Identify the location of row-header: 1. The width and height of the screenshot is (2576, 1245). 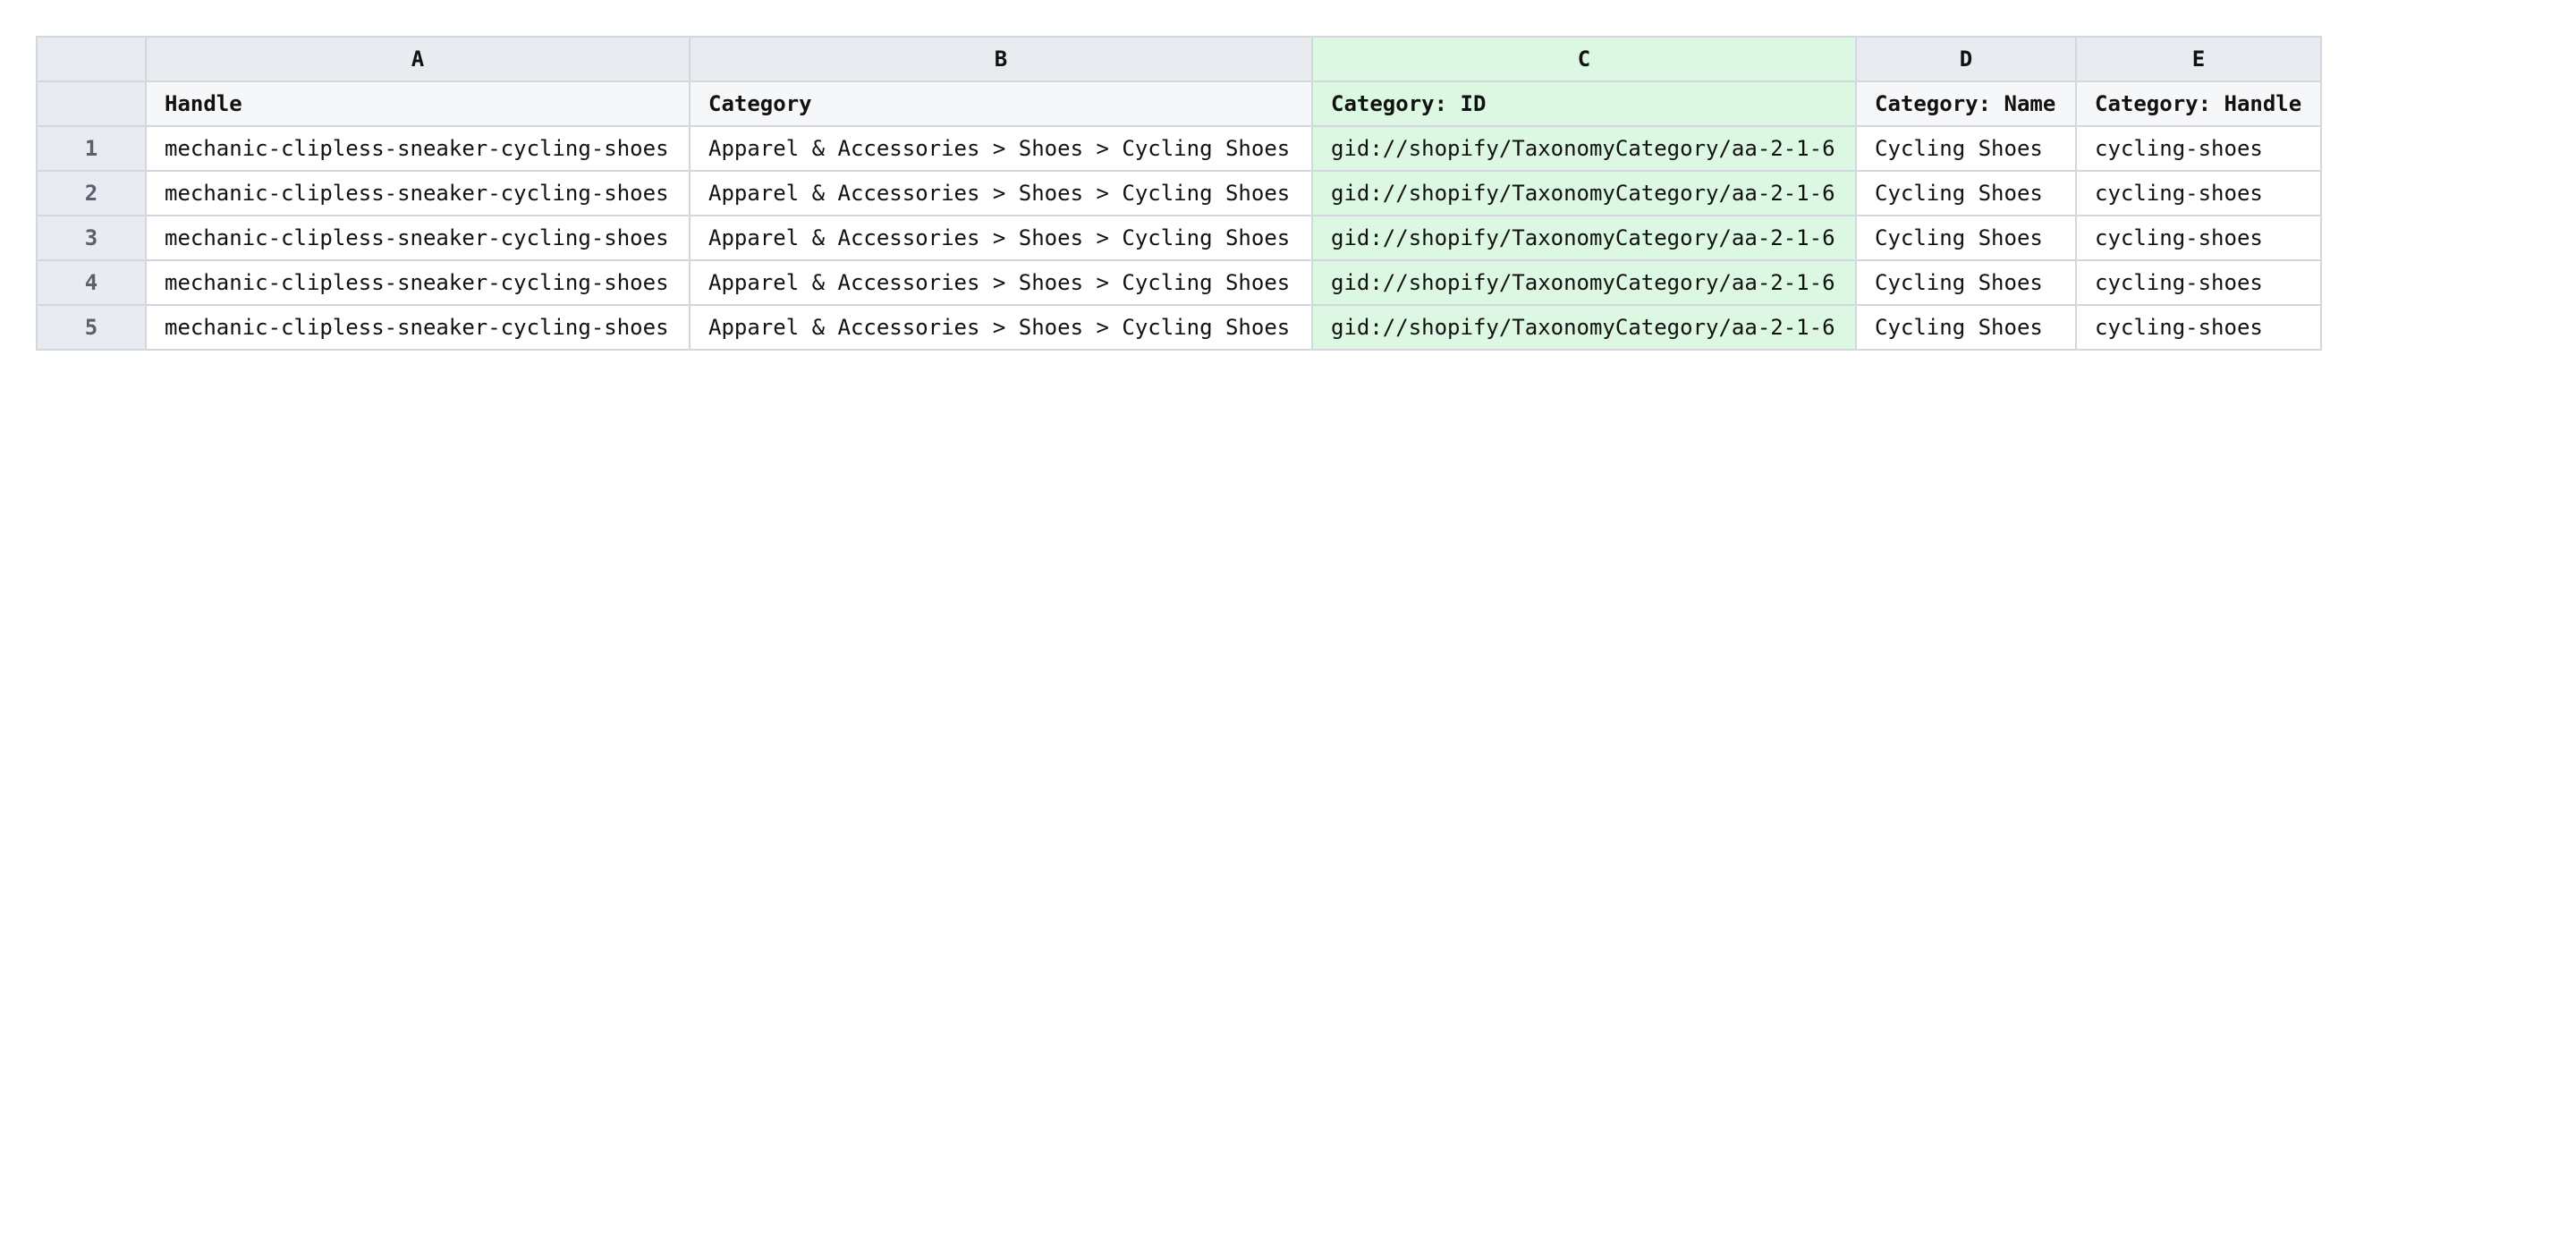
(91, 148).